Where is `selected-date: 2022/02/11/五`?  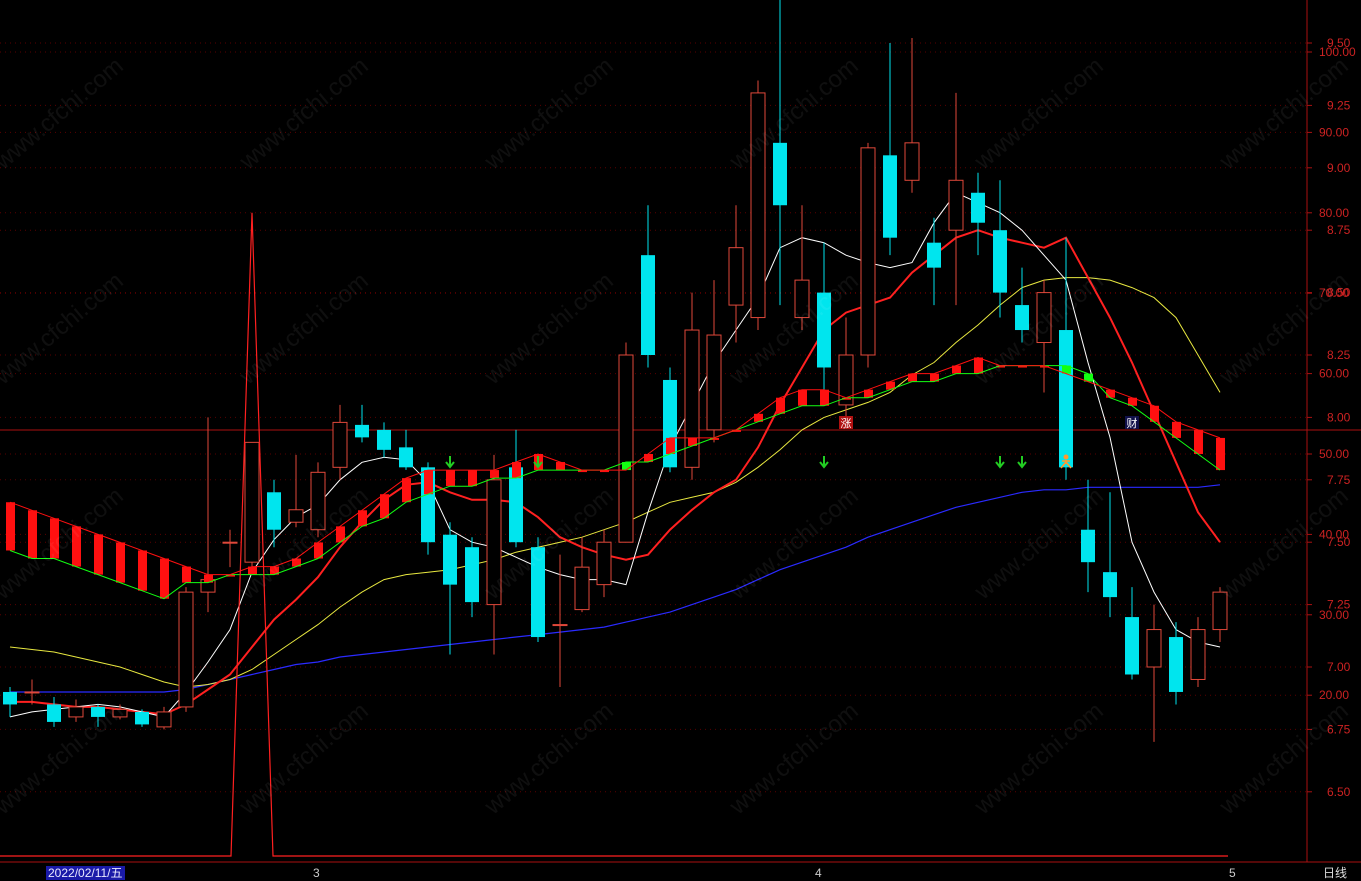
selected-date: 2022/02/11/五 is located at coordinates (85, 872).